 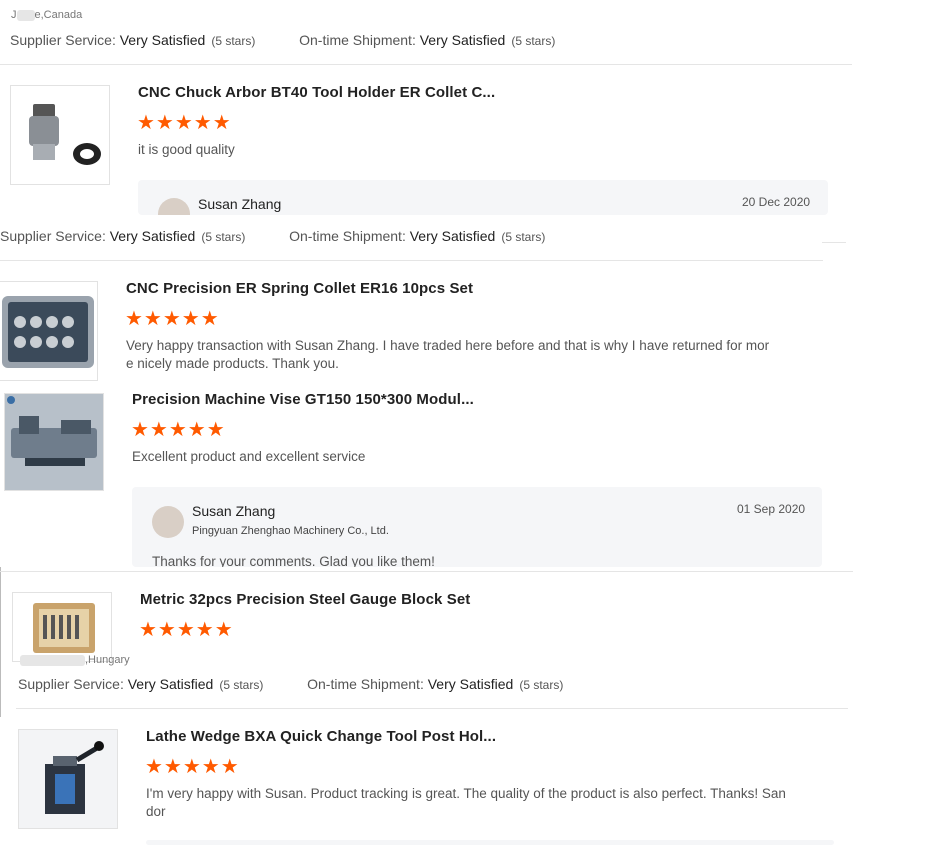 What do you see at coordinates (58, 15) in the screenshot?
I see `location-suffix: e,Canada` at bounding box center [58, 15].